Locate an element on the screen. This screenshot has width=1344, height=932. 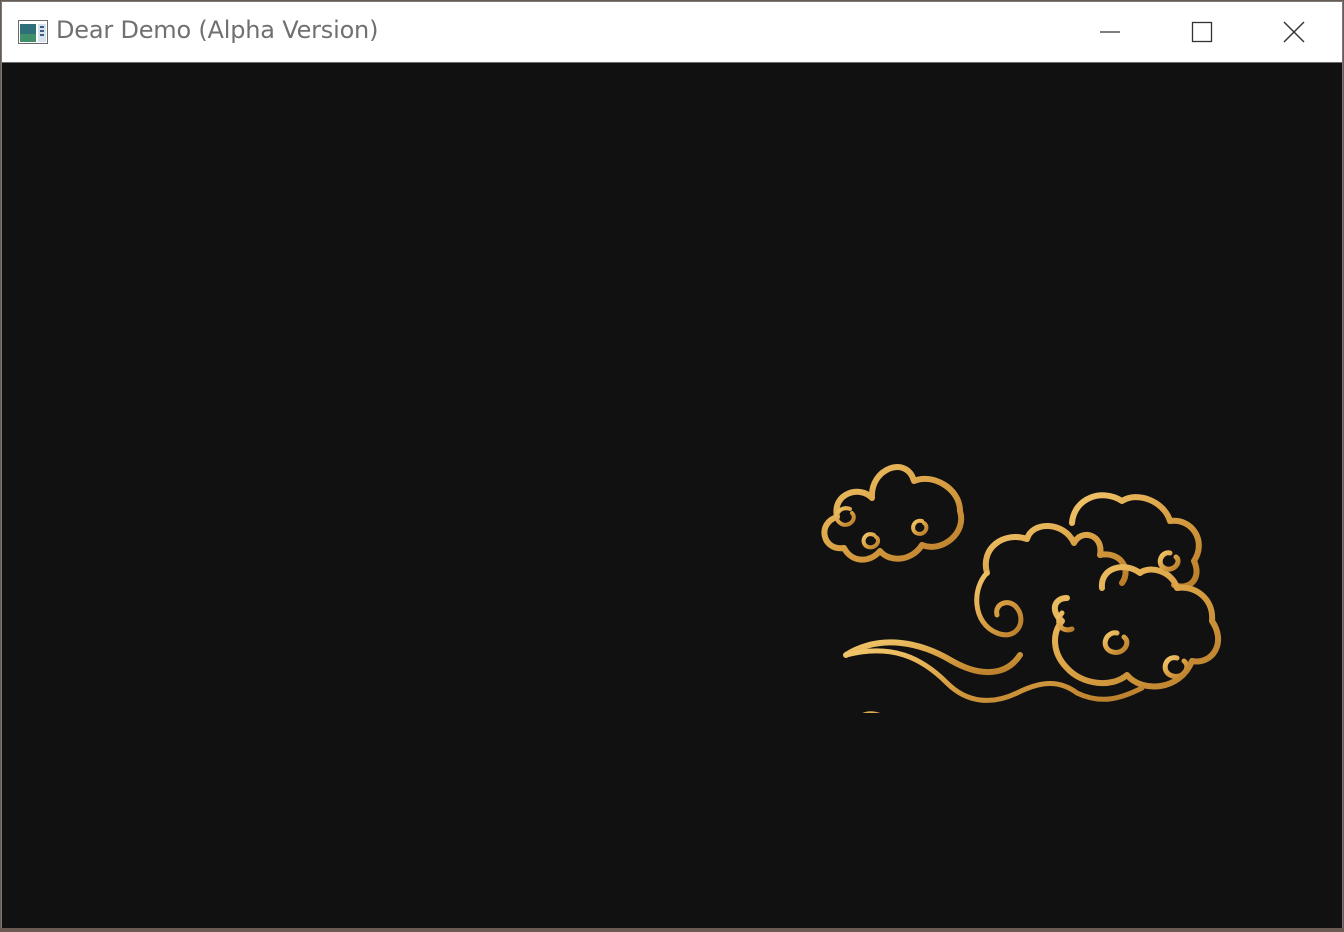
title-bar: Dear Demo (Alpha Version) is located at coordinates (672, 32).